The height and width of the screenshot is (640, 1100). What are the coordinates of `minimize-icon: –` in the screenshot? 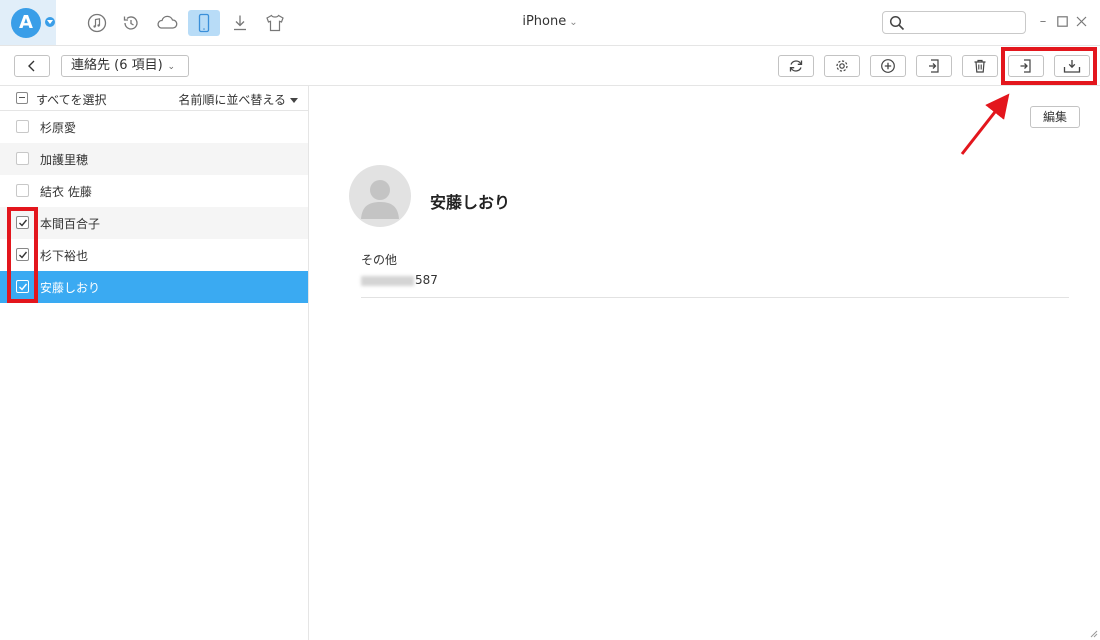 It's located at (1043, 22).